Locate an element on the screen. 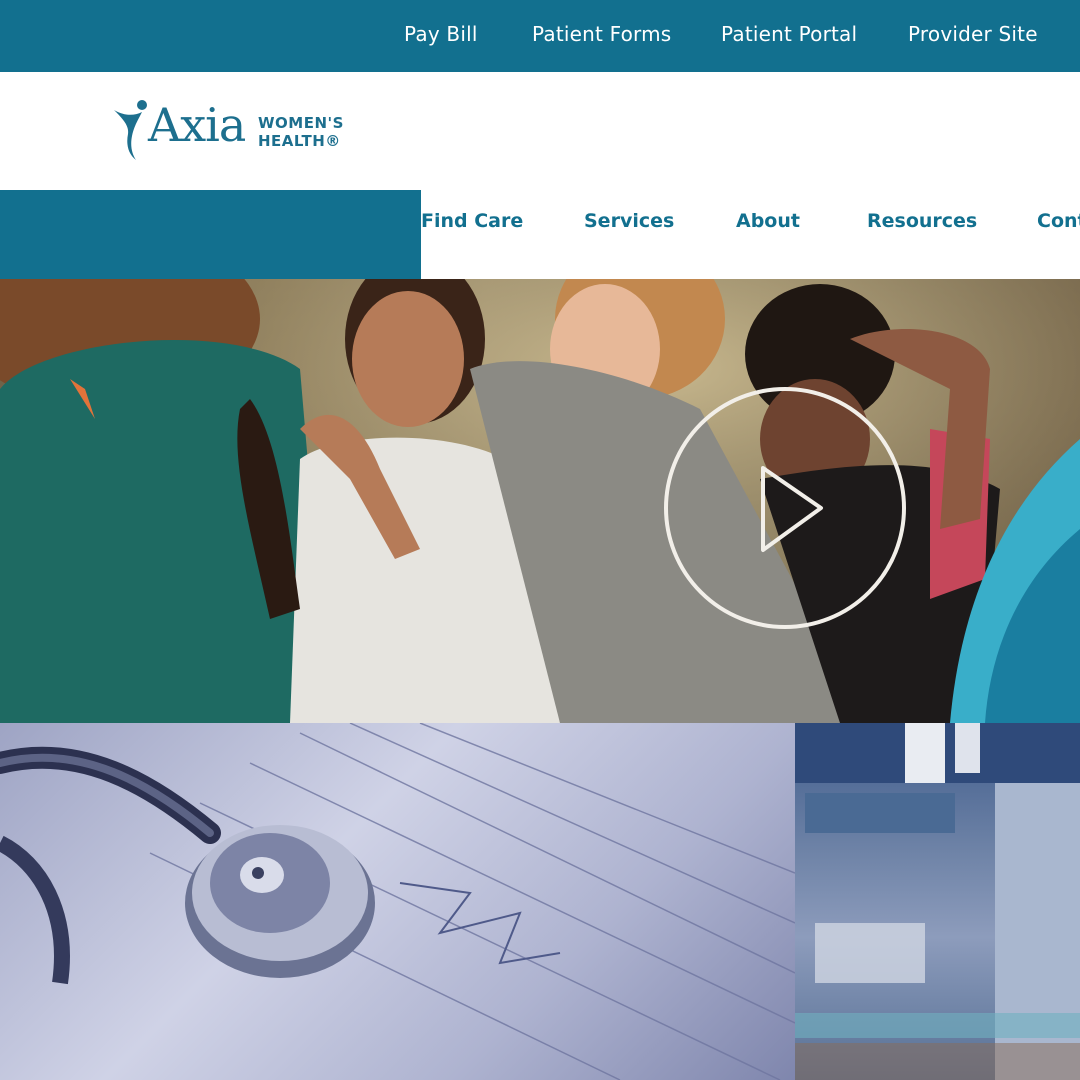 This screenshot has height=1080, width=1080. logo-tagline-line1: WOMEN'S is located at coordinates (301, 123).